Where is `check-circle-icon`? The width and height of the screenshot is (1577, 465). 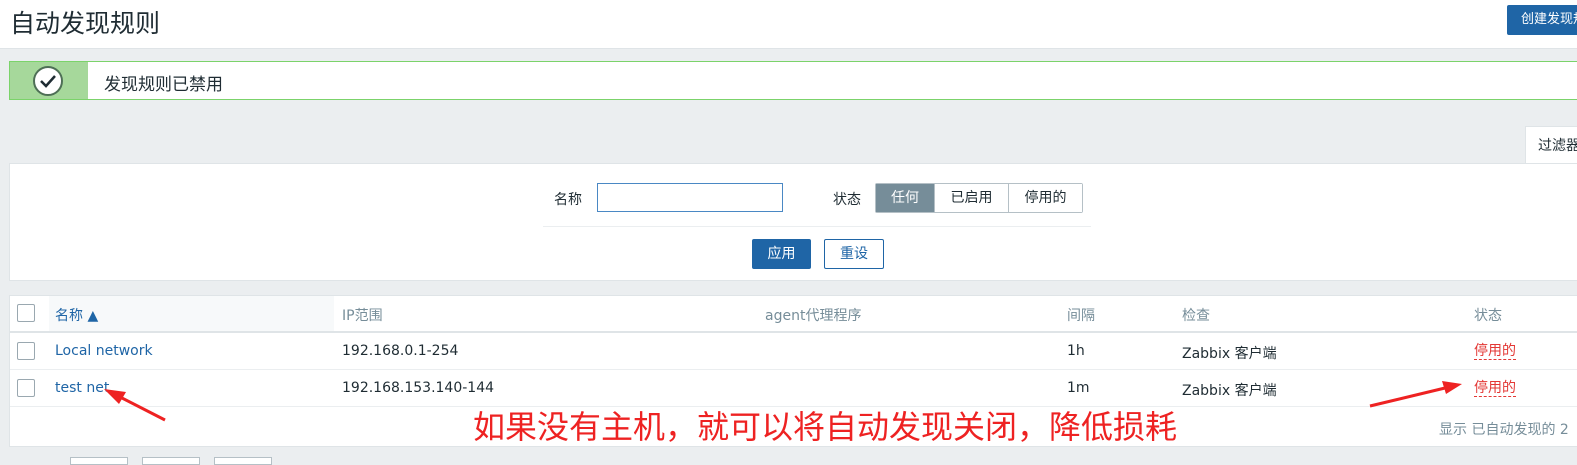
check-circle-icon is located at coordinates (48, 81).